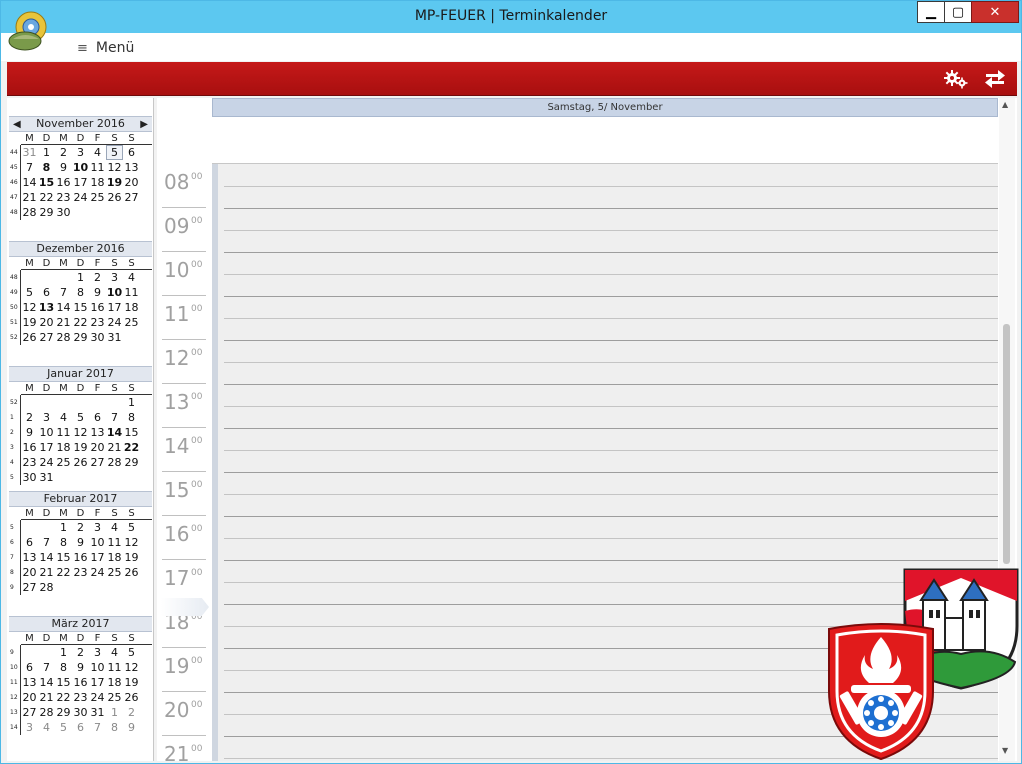 The width and height of the screenshot is (1022, 764). I want to click on next-month-arrow-icon: ▶, so click(144, 125).